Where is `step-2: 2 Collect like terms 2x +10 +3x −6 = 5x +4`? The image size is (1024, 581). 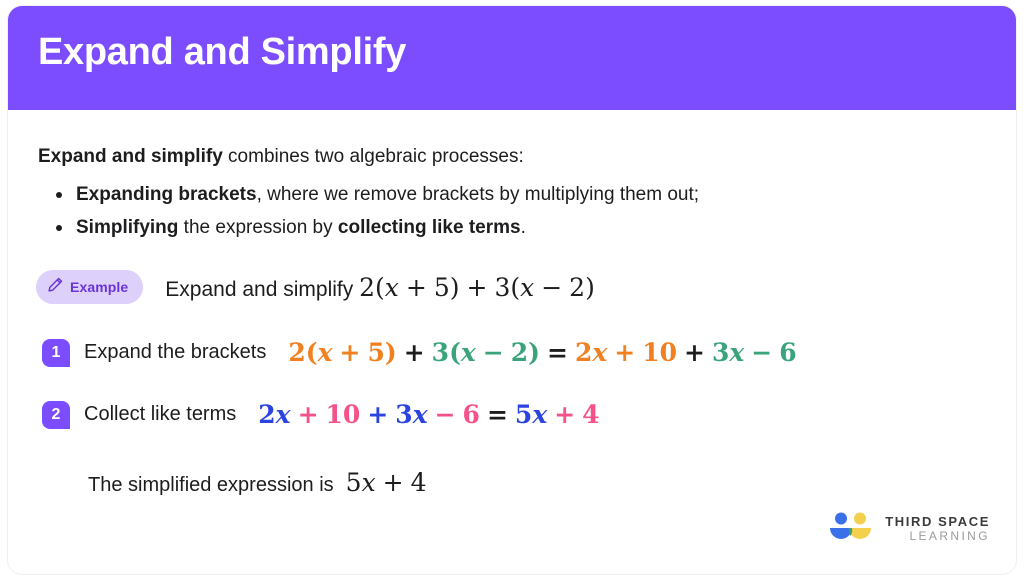 step-2: 2 Collect like terms 2x +10 +3x −6 = 5x +4 is located at coordinates (321, 414).